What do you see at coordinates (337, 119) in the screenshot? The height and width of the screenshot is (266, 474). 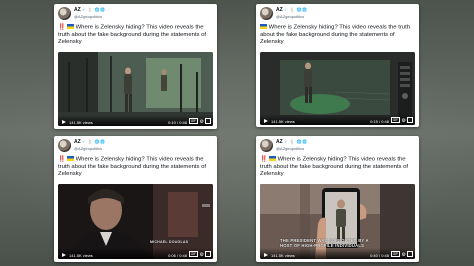 I see `video-controls: 141.5K views 0:15 / 0:48 GIF ⚙` at bounding box center [337, 119].